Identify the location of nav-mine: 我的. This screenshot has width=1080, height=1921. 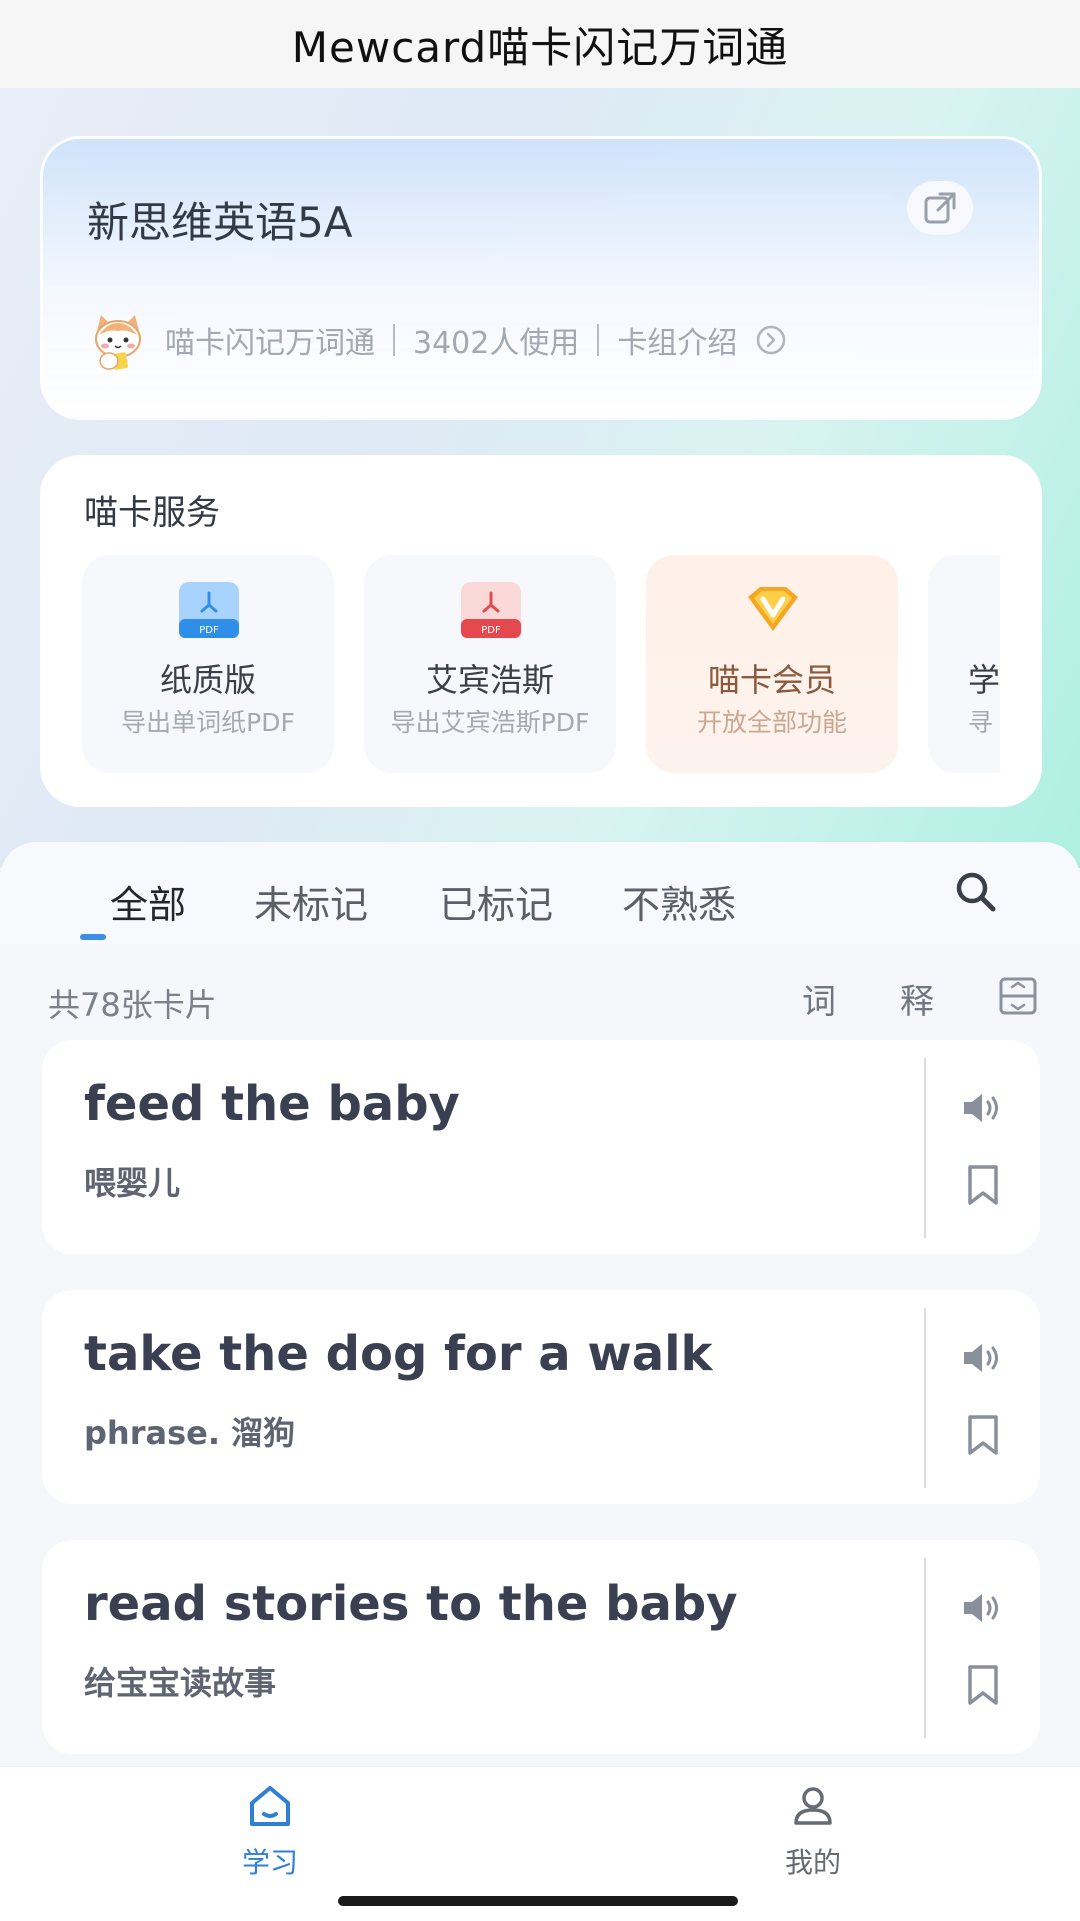
(813, 1831).